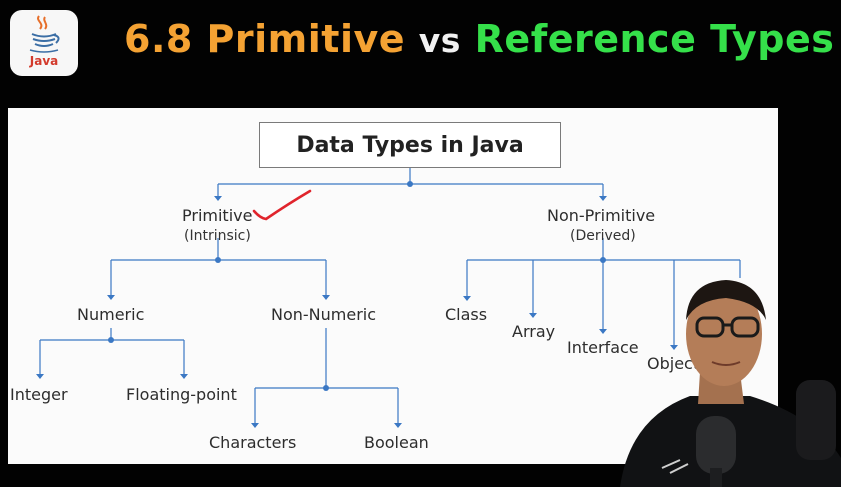 This screenshot has width=841, height=487. Describe the element at coordinates (44, 61) in the screenshot. I see `java-logo-text: Java` at that location.